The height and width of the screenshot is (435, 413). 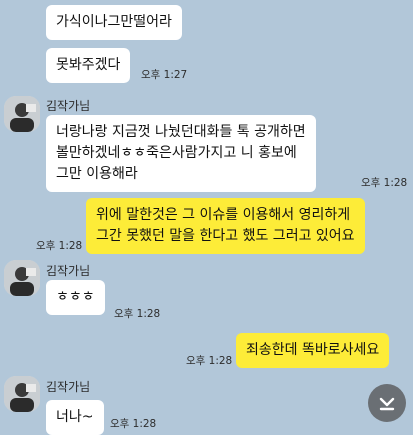 I want to click on chevron-down-icon, so click(x=387, y=404).